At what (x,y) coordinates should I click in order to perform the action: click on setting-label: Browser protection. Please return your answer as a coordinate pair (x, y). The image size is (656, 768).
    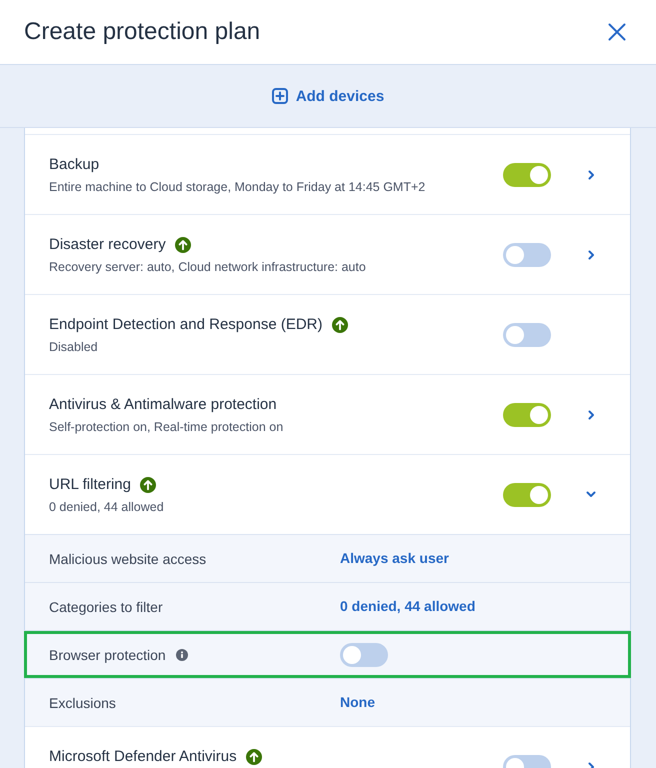
    Looking at the image, I should click on (107, 655).